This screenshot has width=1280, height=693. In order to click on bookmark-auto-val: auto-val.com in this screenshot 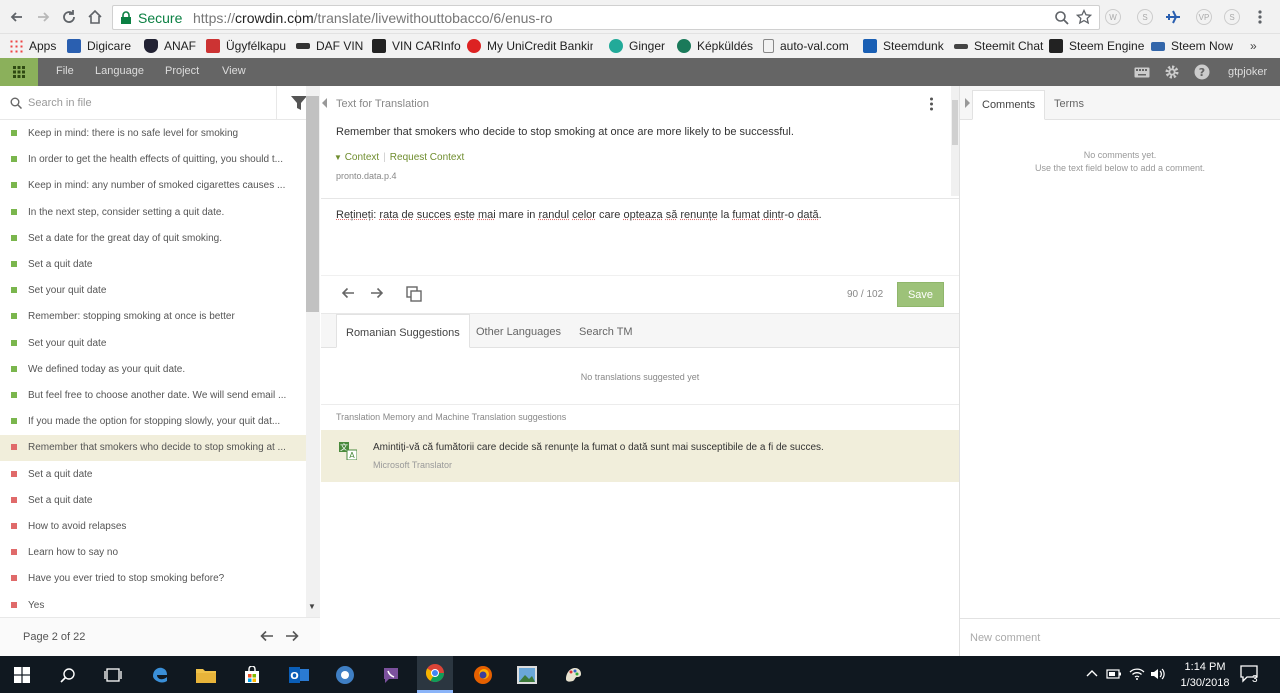, I will do `click(806, 46)`.